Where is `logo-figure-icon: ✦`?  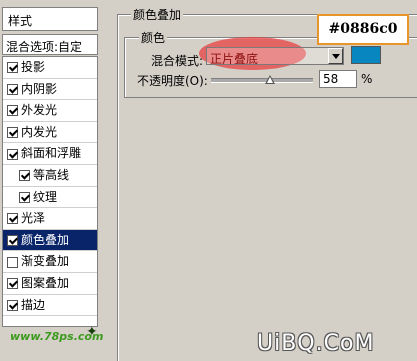 logo-figure-icon: ✦ is located at coordinates (92, 332).